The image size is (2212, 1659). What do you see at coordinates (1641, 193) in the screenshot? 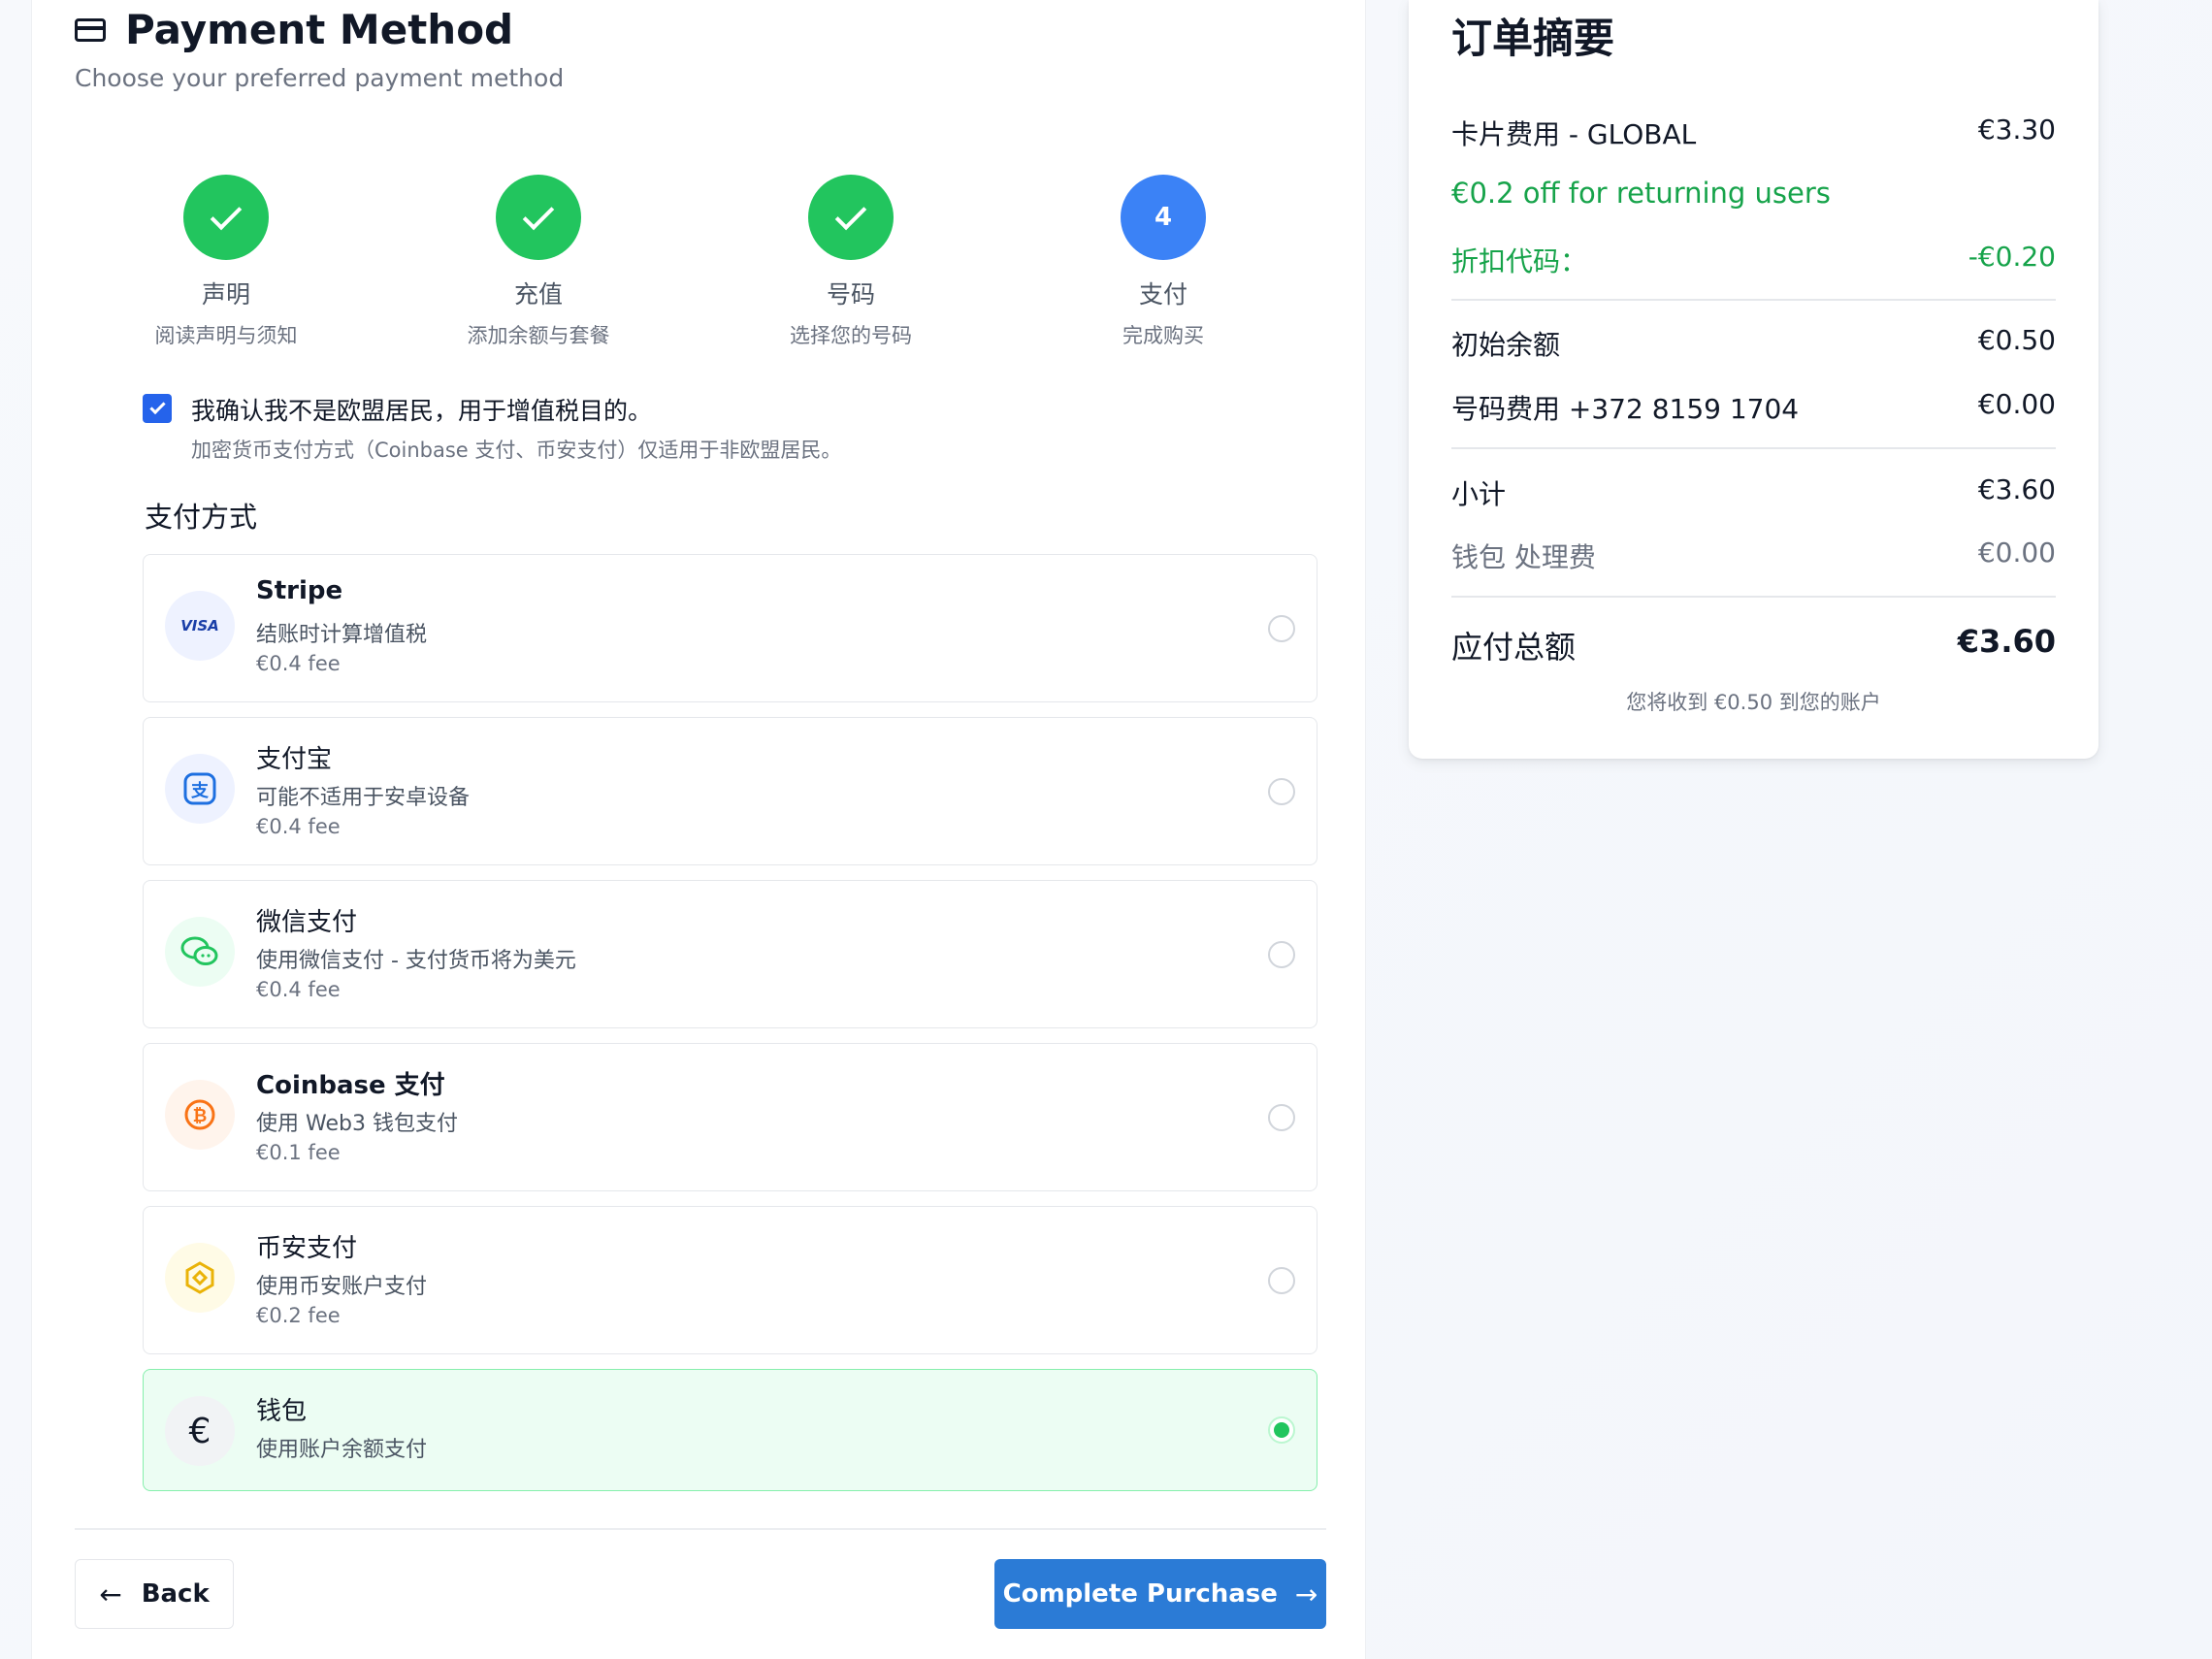
I see `promo-text: €0.2 off for returning users` at bounding box center [1641, 193].